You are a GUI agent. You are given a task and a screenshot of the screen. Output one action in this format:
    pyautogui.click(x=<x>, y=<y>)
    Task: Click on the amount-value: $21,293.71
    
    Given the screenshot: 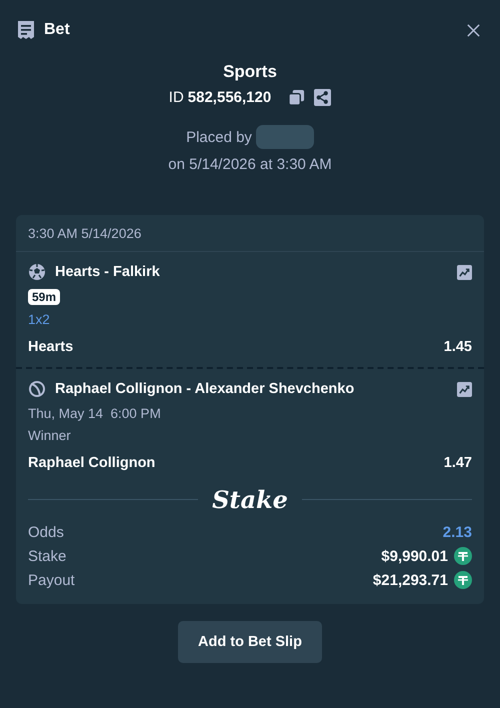 What is the action you would take?
    pyautogui.click(x=410, y=580)
    